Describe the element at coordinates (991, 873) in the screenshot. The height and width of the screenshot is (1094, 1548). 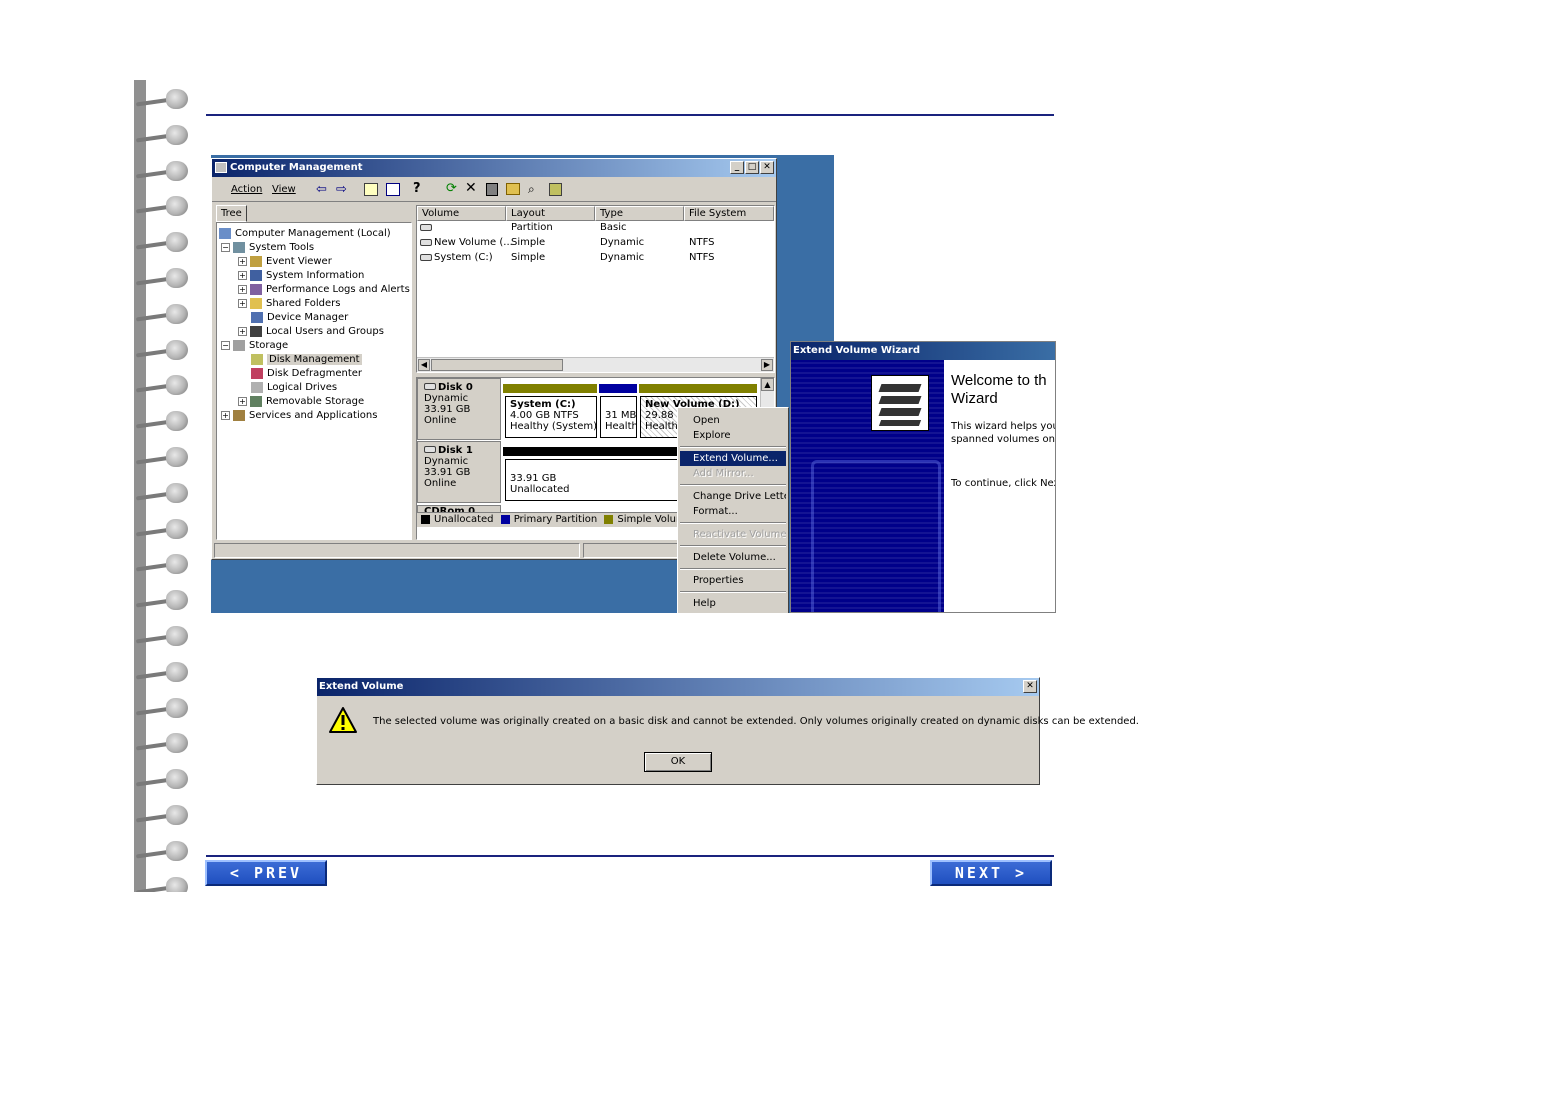
I see `next-button: NEXT >` at that location.